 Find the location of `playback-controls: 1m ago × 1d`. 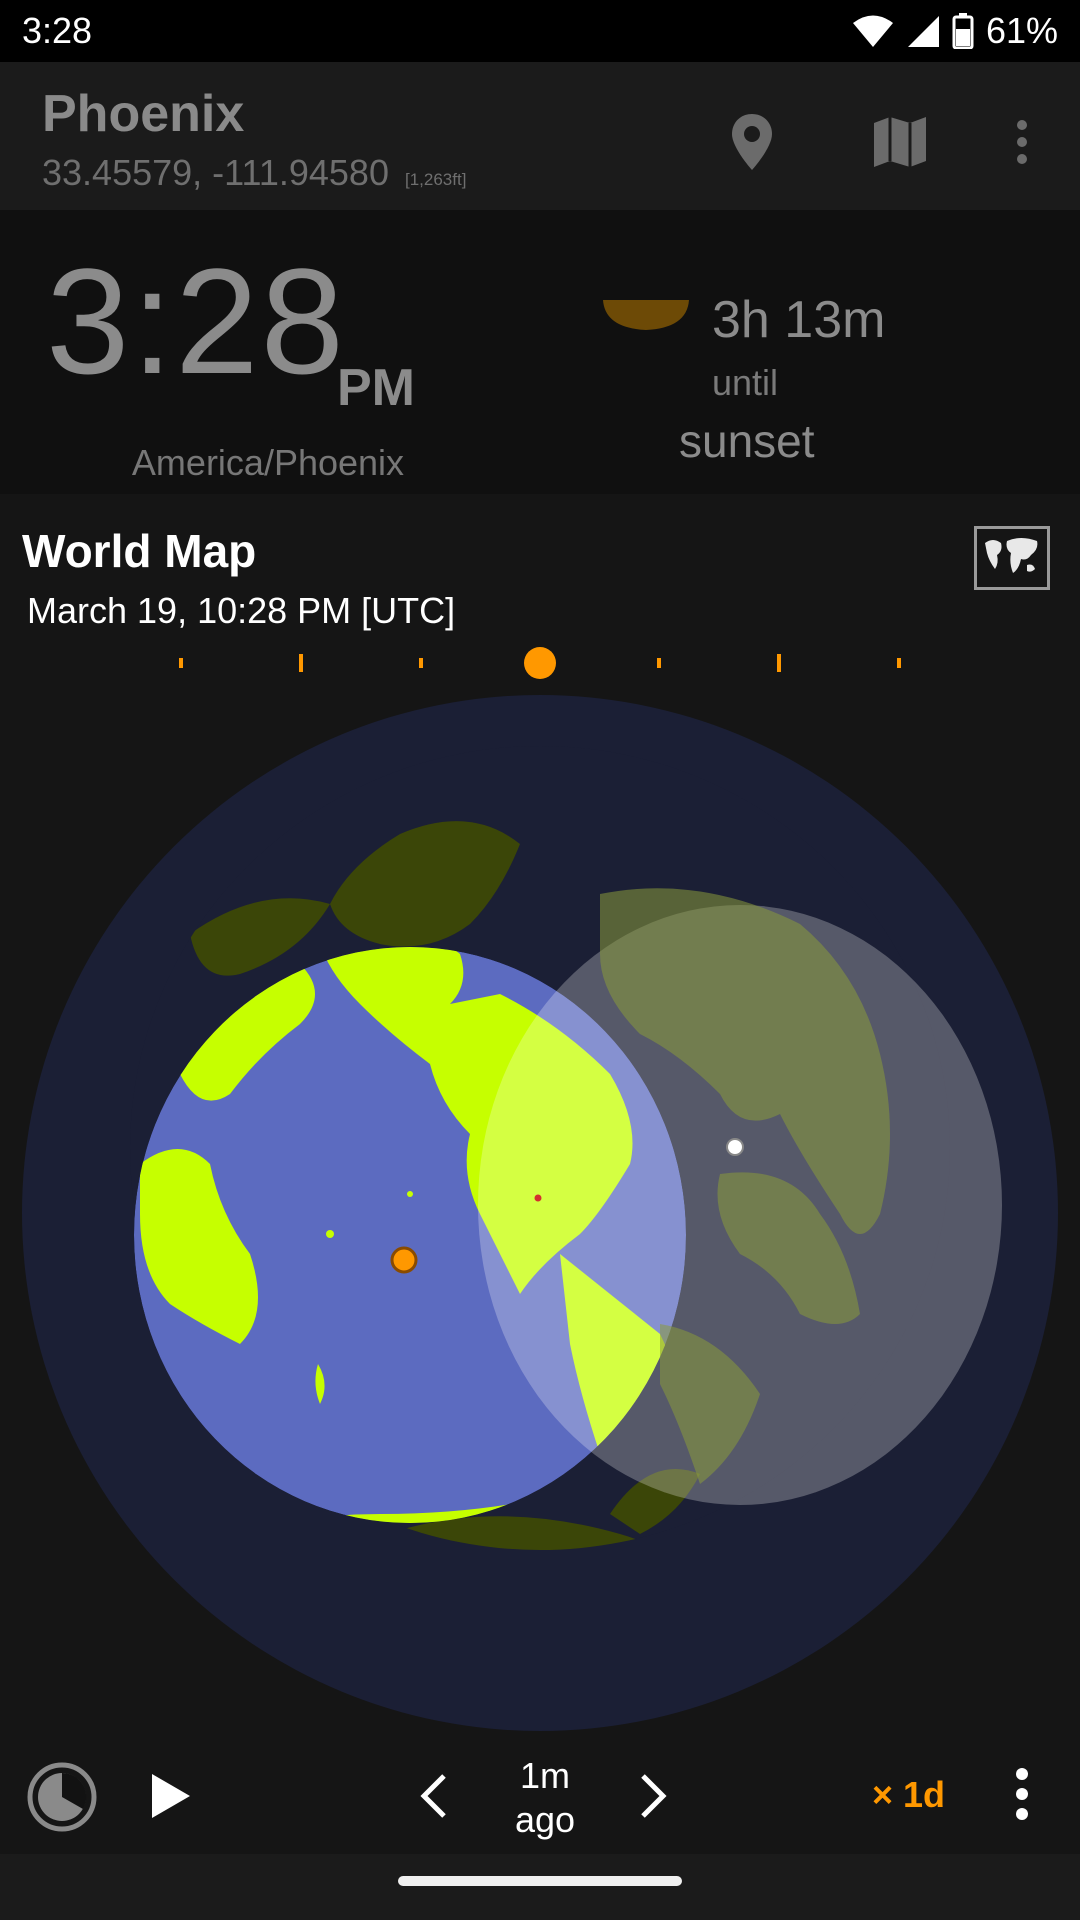

playback-controls: 1m ago × 1d is located at coordinates (540, 1795).